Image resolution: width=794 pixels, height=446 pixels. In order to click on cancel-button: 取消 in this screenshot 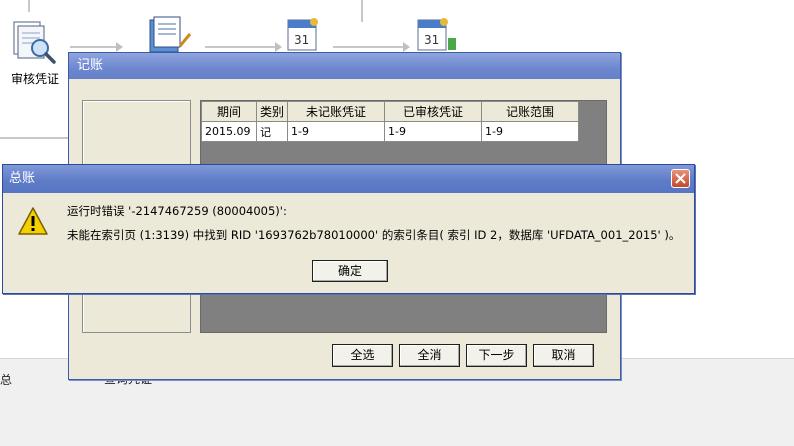, I will do `click(563, 355)`.